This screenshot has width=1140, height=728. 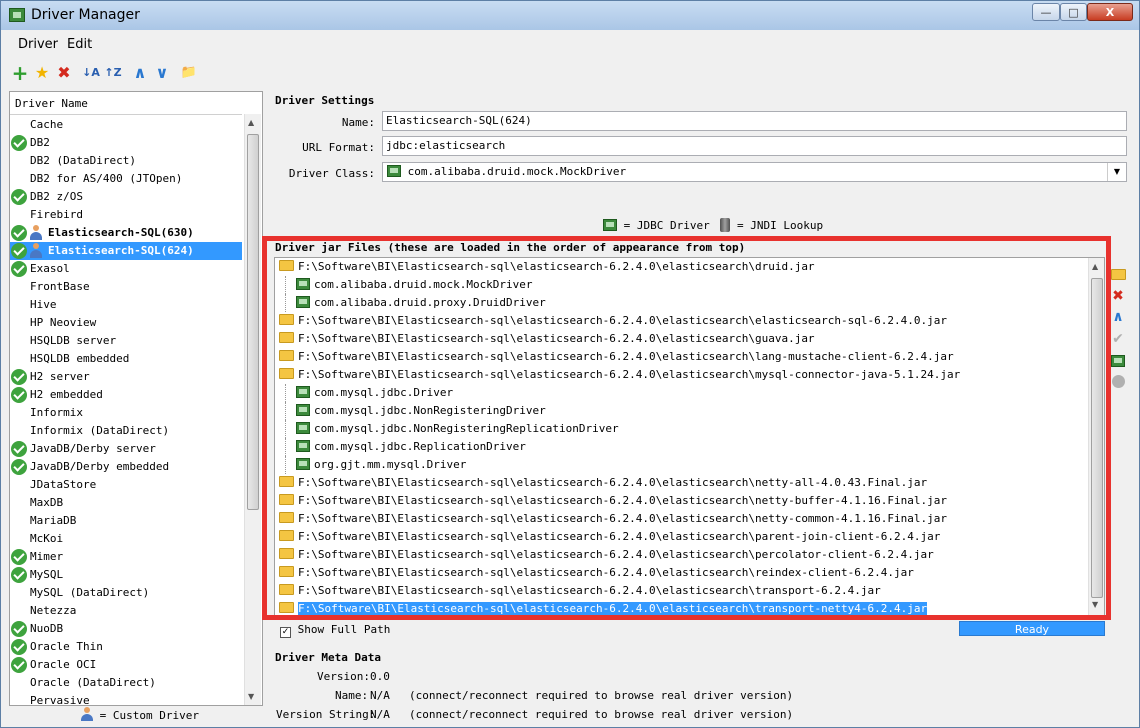 What do you see at coordinates (324, 100) in the screenshot?
I see `driver-settings-header: Driver Settings` at bounding box center [324, 100].